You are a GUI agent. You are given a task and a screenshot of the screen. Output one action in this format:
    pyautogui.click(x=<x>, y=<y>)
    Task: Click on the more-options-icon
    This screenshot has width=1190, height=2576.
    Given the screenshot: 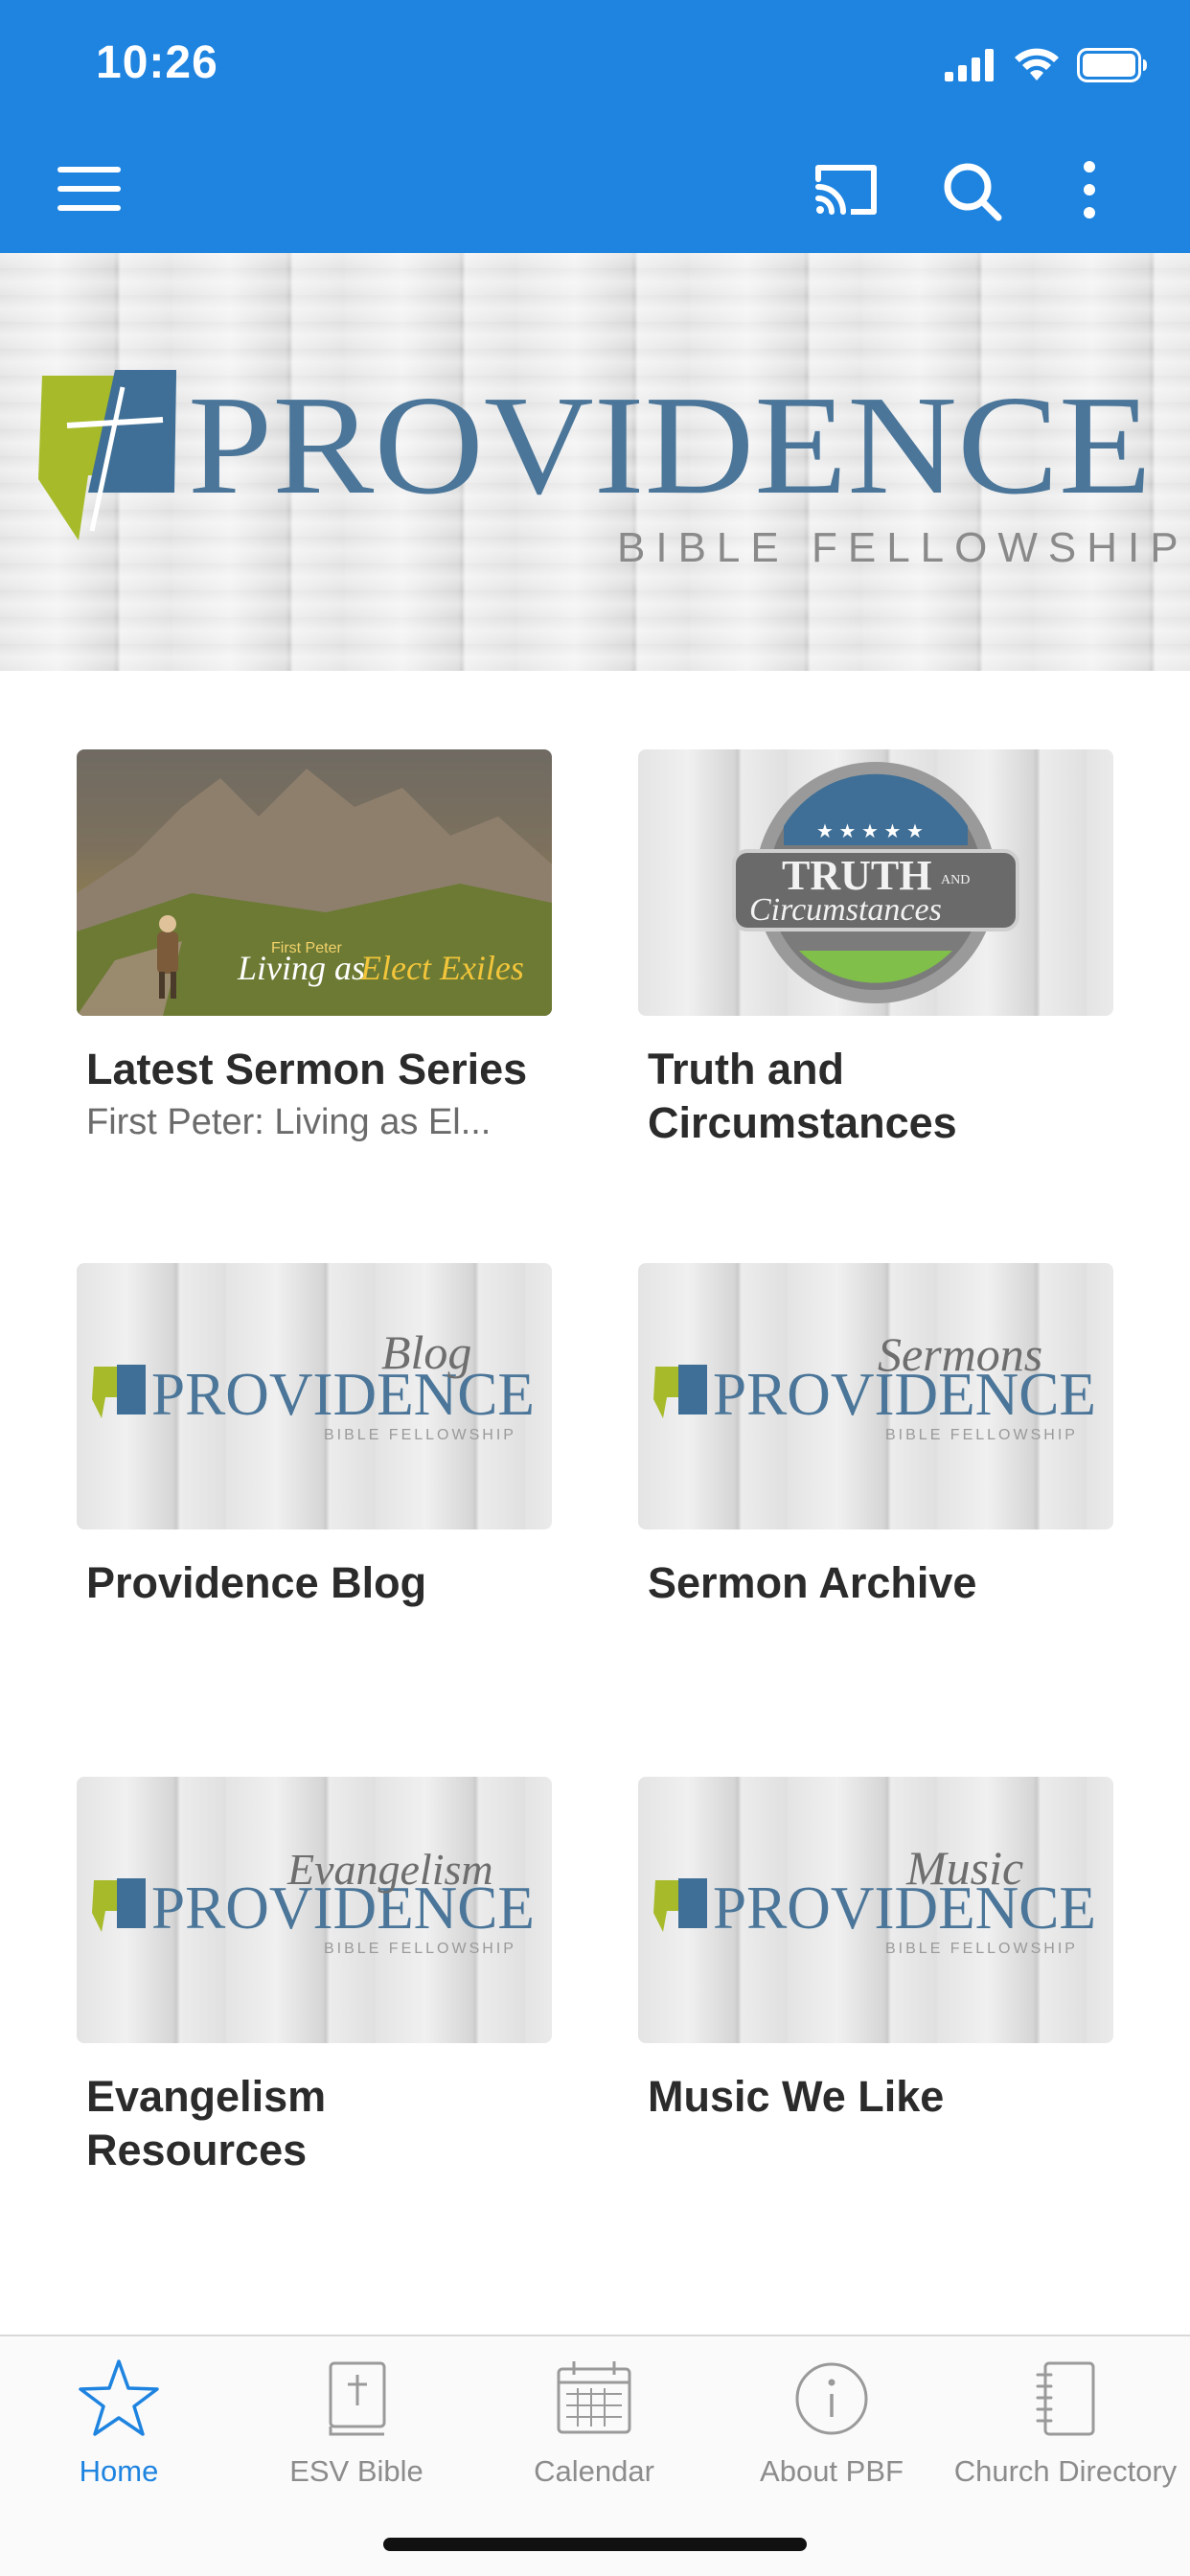 What is the action you would take?
    pyautogui.click(x=1089, y=189)
    